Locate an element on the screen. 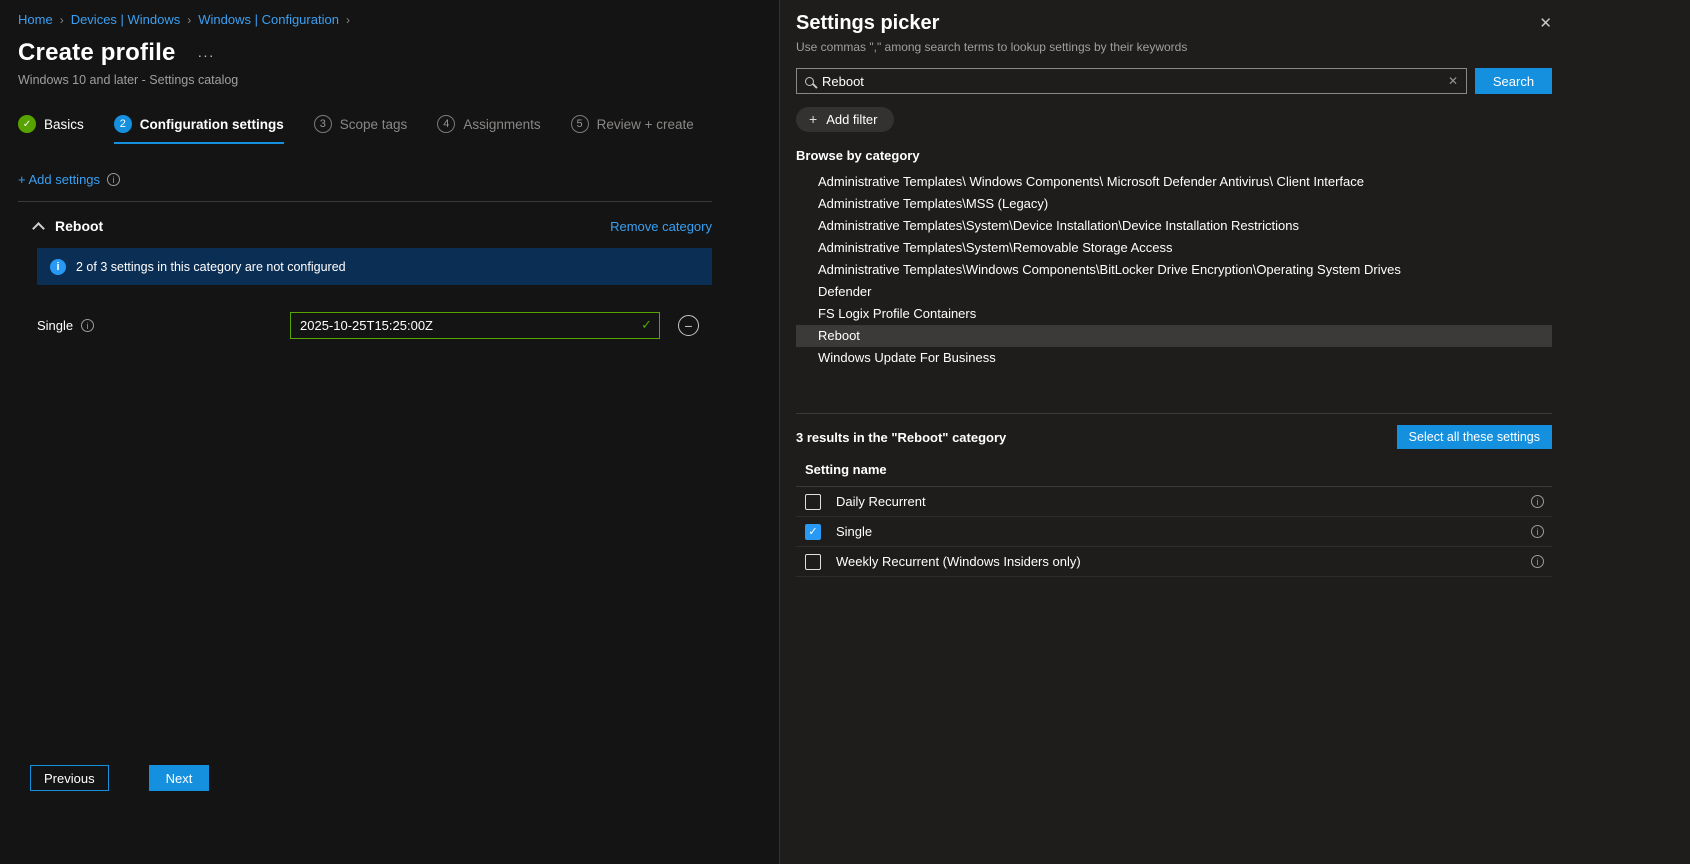  setting-name-column-header: Setting name is located at coordinates (1174, 474).